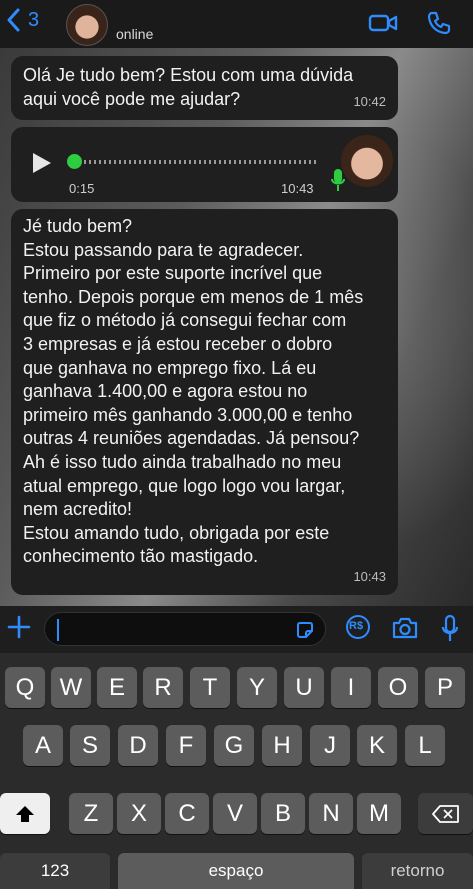 The width and height of the screenshot is (473, 889). Describe the element at coordinates (330, 745) in the screenshot. I see `key-j: J` at that location.